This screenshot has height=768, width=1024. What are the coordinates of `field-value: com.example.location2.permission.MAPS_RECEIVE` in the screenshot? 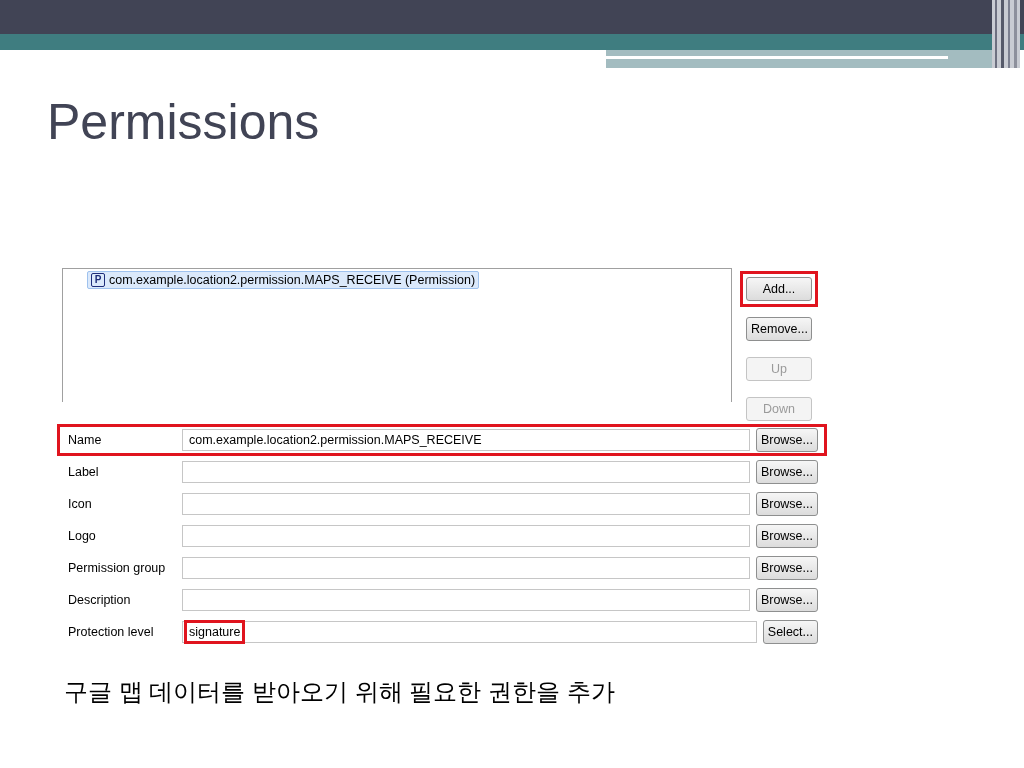 It's located at (335, 440).